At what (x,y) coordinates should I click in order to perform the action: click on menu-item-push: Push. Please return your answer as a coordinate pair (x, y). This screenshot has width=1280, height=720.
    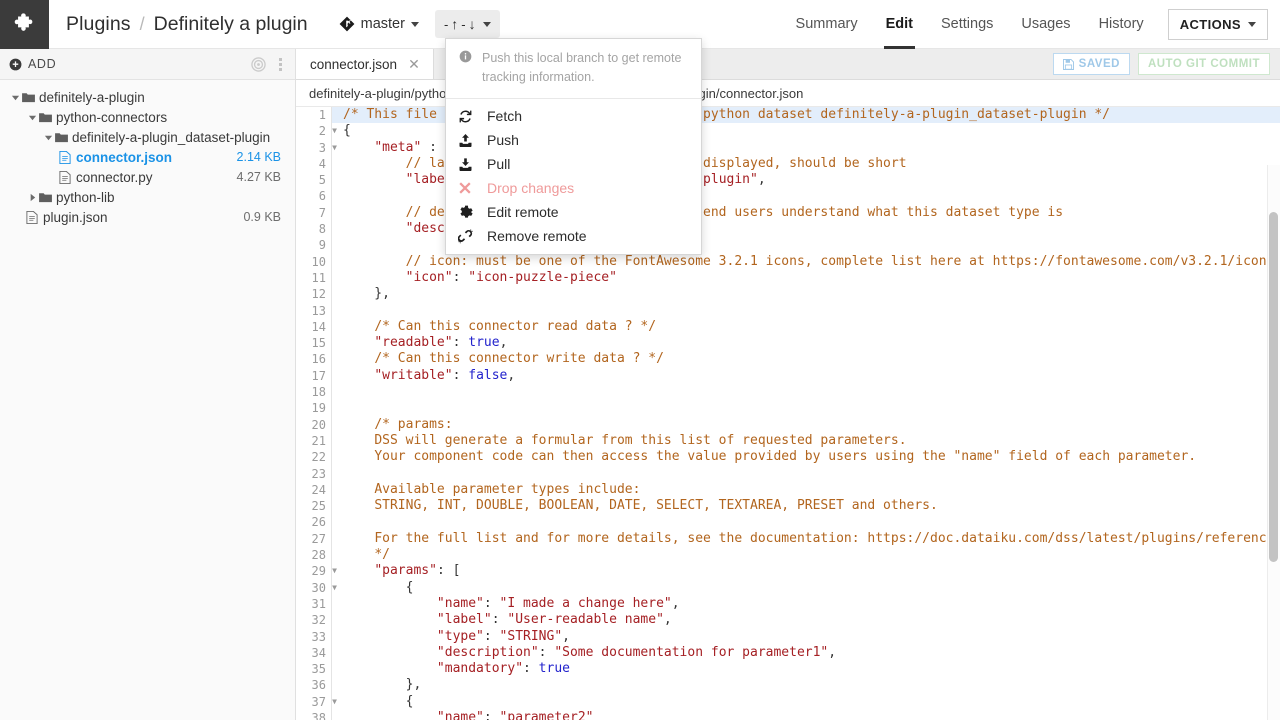
    Looking at the image, I should click on (573, 140).